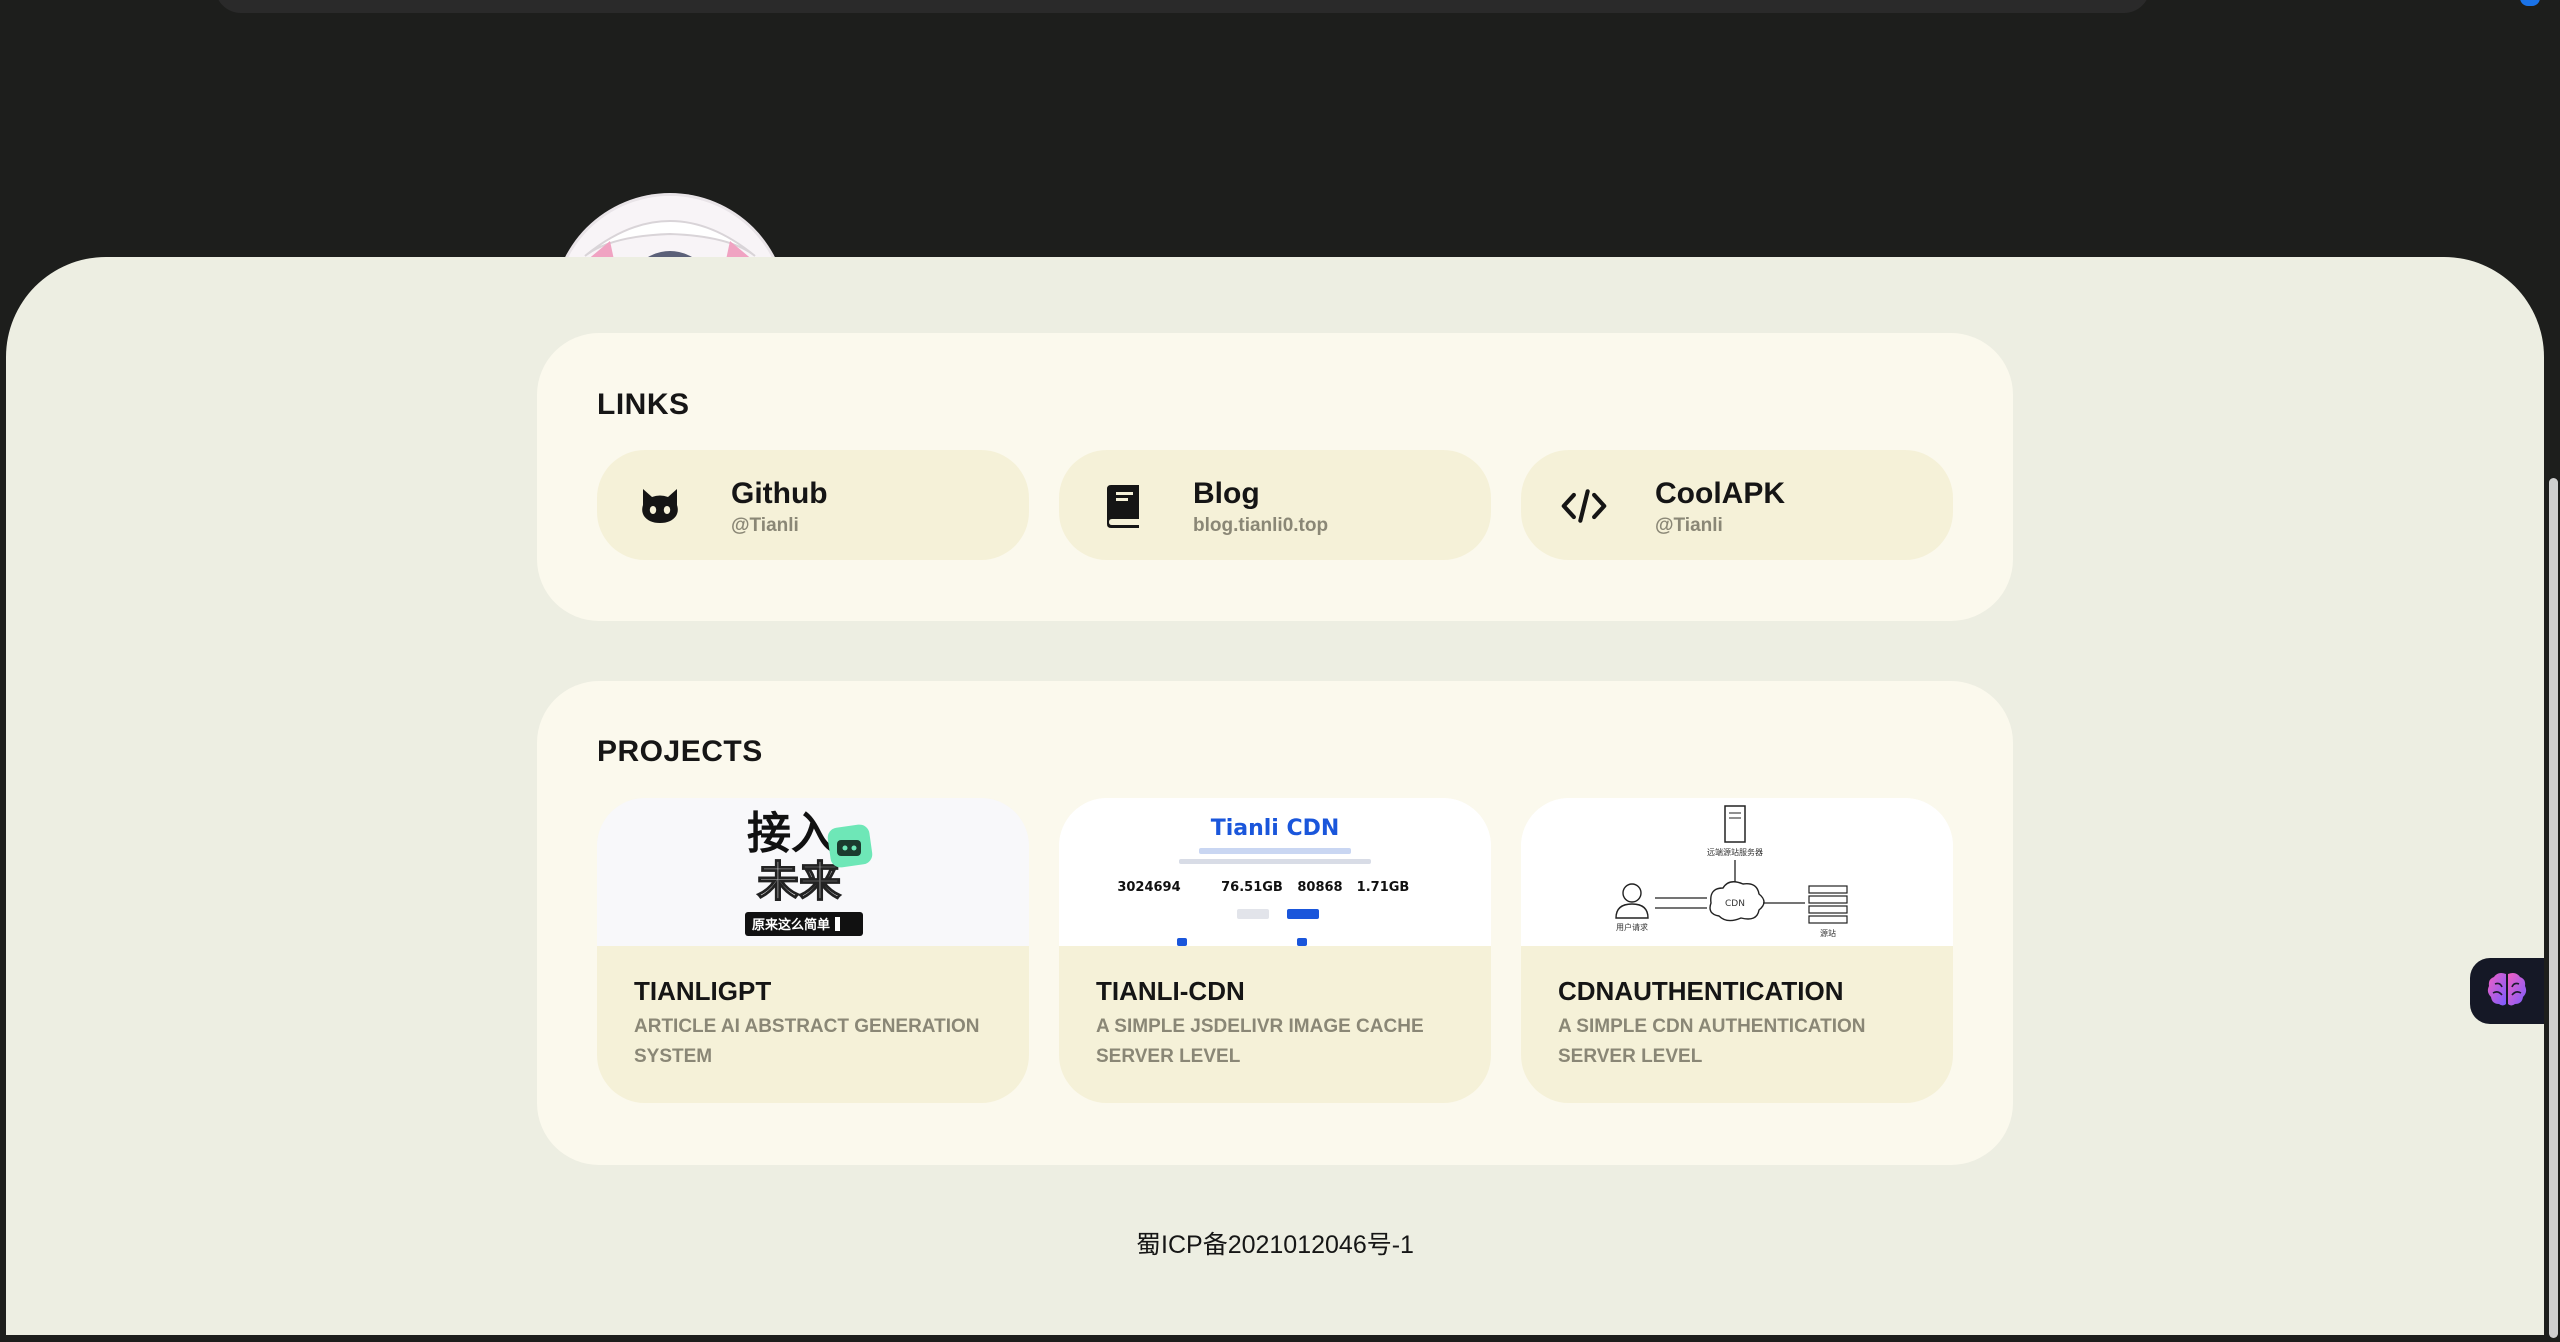 Image resolution: width=2560 pixels, height=1342 pixels. I want to click on thumb-stat: 3024694, so click(1148, 887).